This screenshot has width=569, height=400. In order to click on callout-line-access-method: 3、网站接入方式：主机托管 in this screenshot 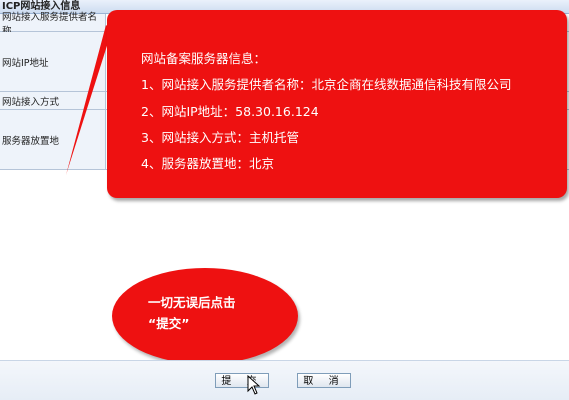, I will do `click(220, 137)`.